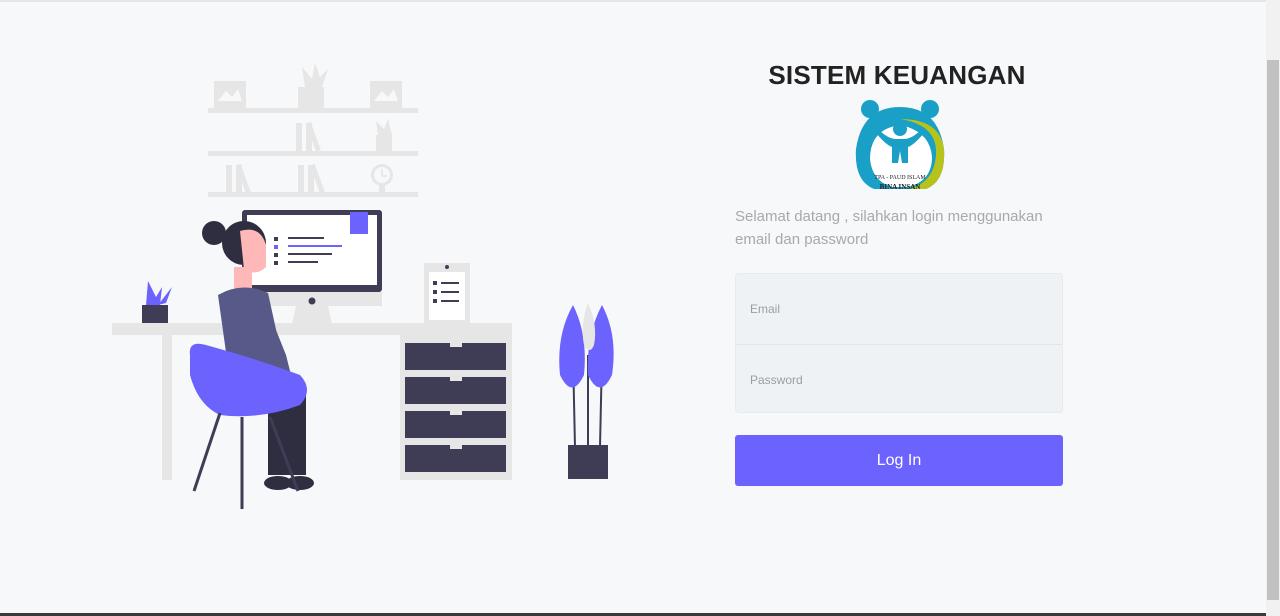 This screenshot has width=1280, height=616. I want to click on desk-plant, so click(157, 302).